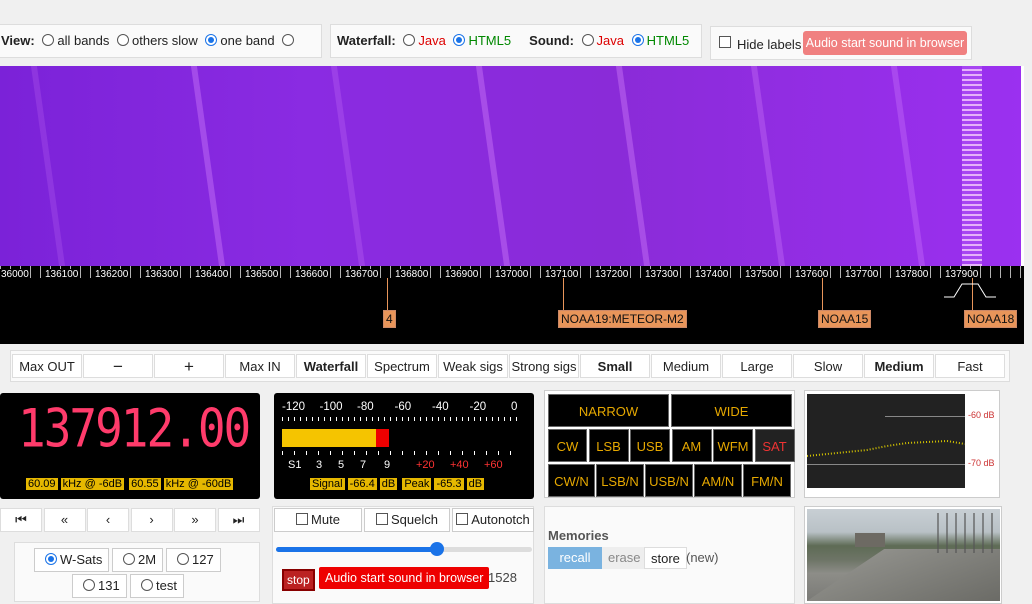 The image size is (1032, 604). Describe the element at coordinates (562, 274) in the screenshot. I see `scale-tick-label: 137100` at that location.